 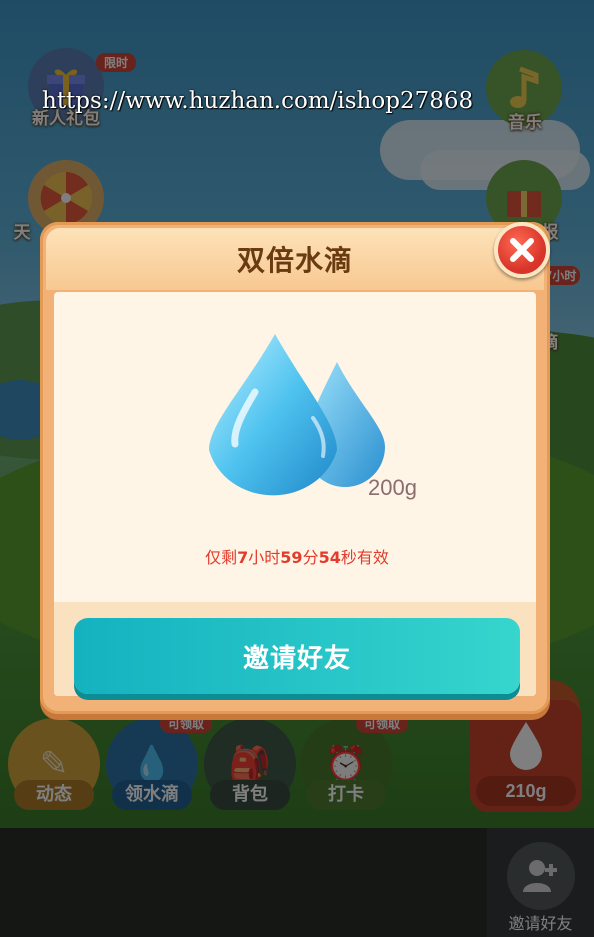 What do you see at coordinates (291, 557) in the screenshot?
I see `validity-minutes: 59` at bounding box center [291, 557].